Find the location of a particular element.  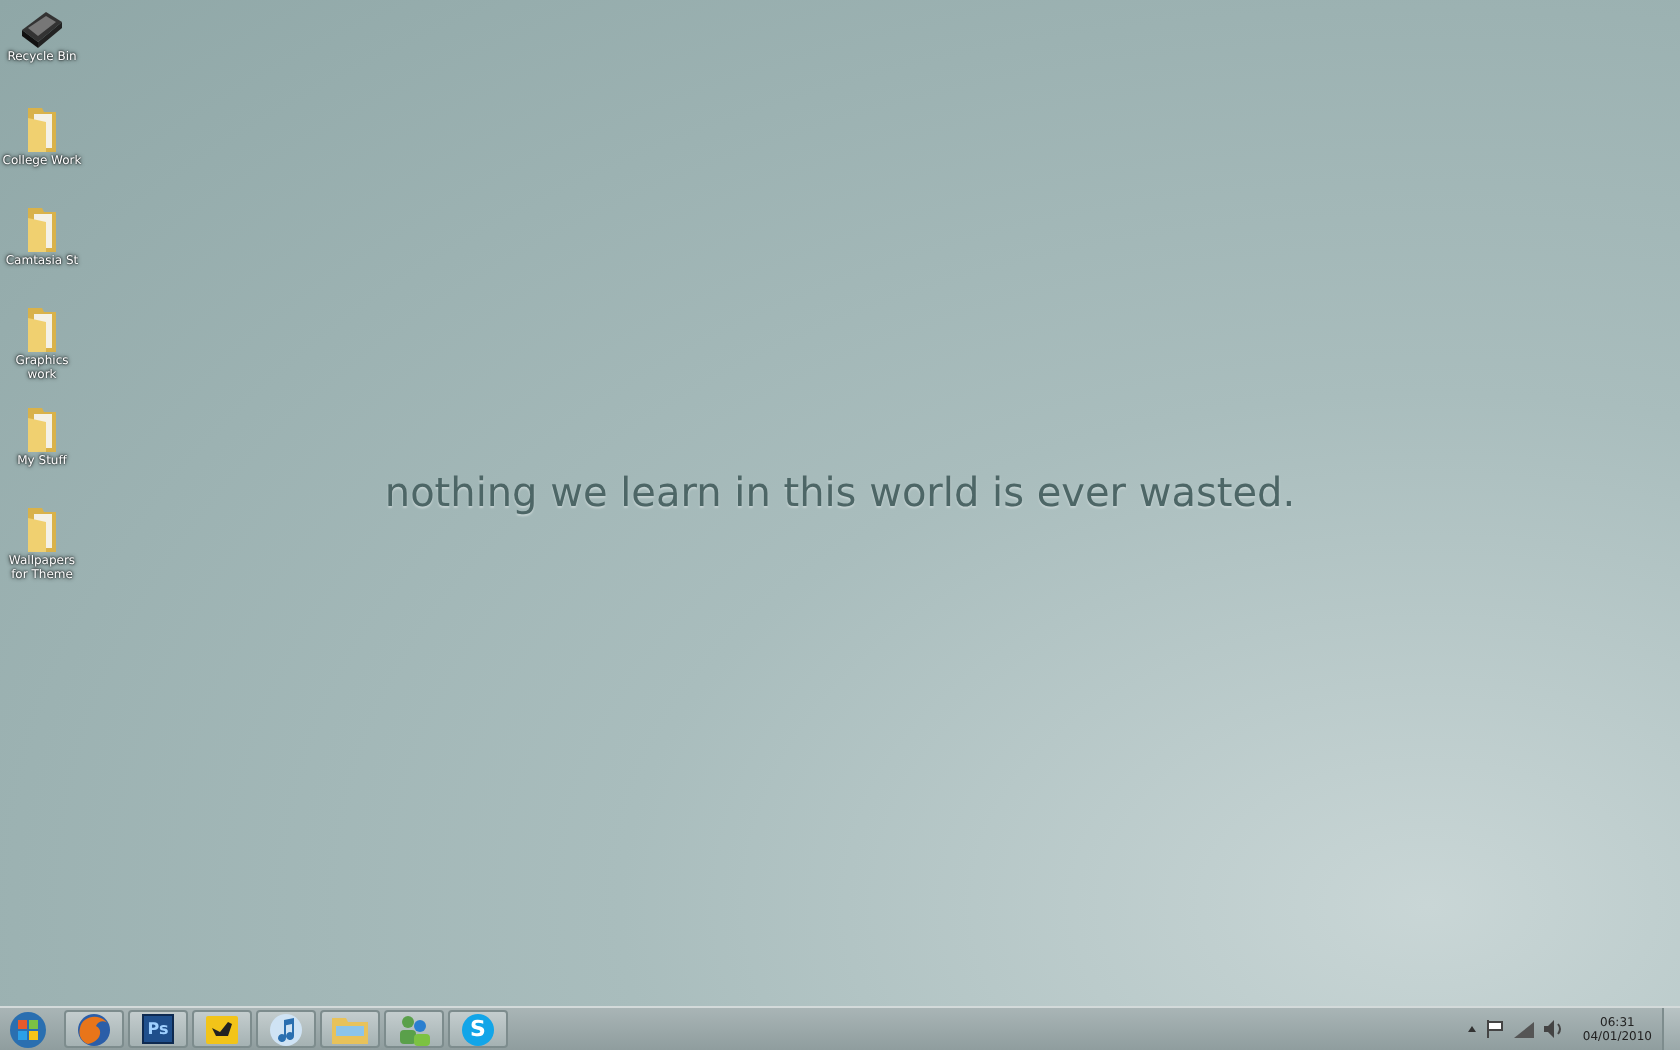

show-desktop-button is located at coordinates (1671, 1029).